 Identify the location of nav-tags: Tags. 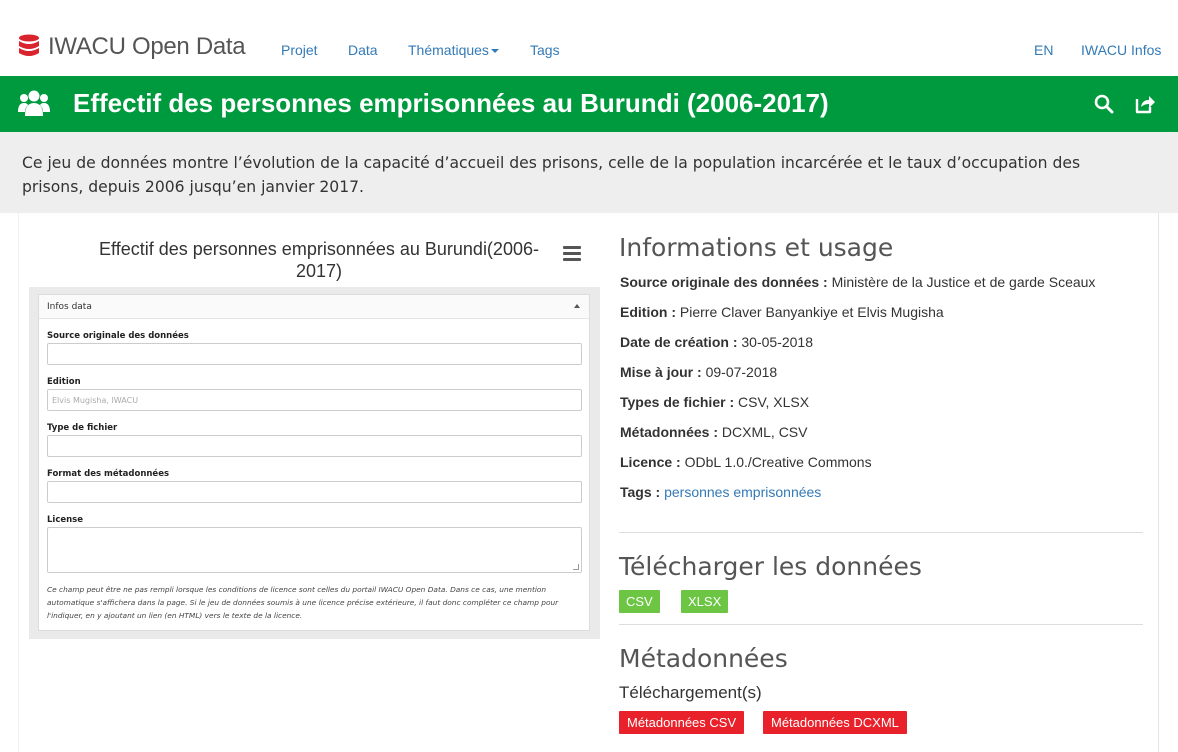
(545, 50).